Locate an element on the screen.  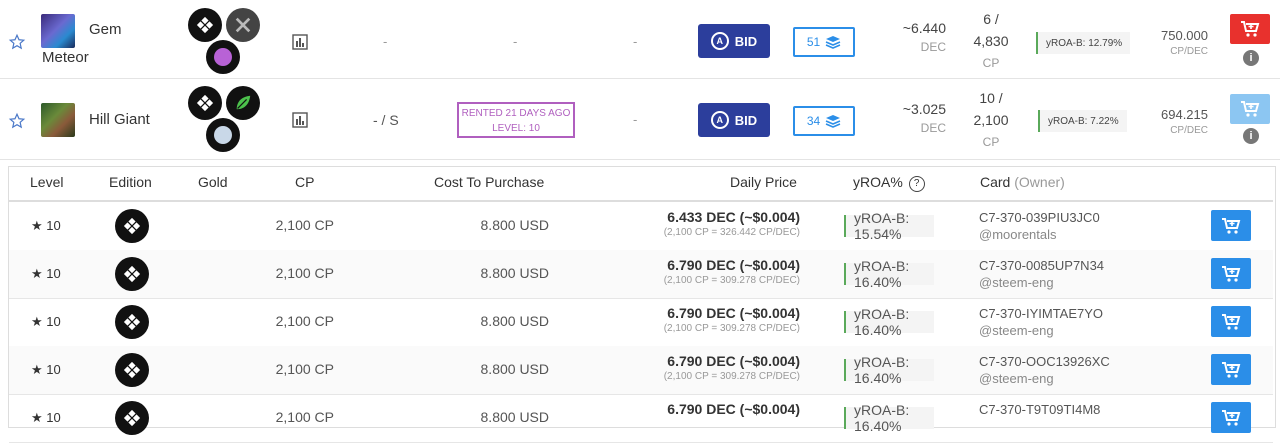
col-edition: Edition is located at coordinates (130, 182).